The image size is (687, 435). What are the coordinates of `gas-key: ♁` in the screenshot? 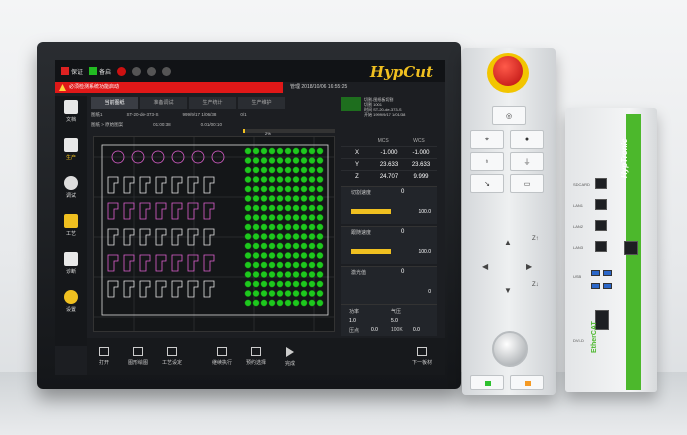 It's located at (487, 161).